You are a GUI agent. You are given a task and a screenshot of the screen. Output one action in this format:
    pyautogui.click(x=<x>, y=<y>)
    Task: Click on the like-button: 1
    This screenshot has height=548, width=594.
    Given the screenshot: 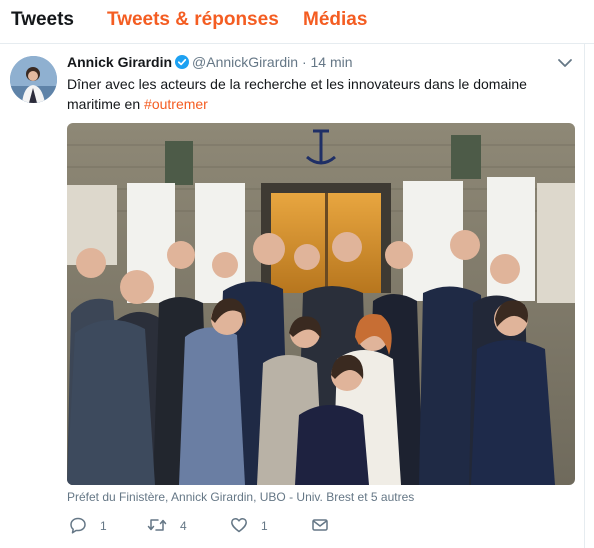 What is the action you would take?
    pyautogui.click(x=249, y=526)
    